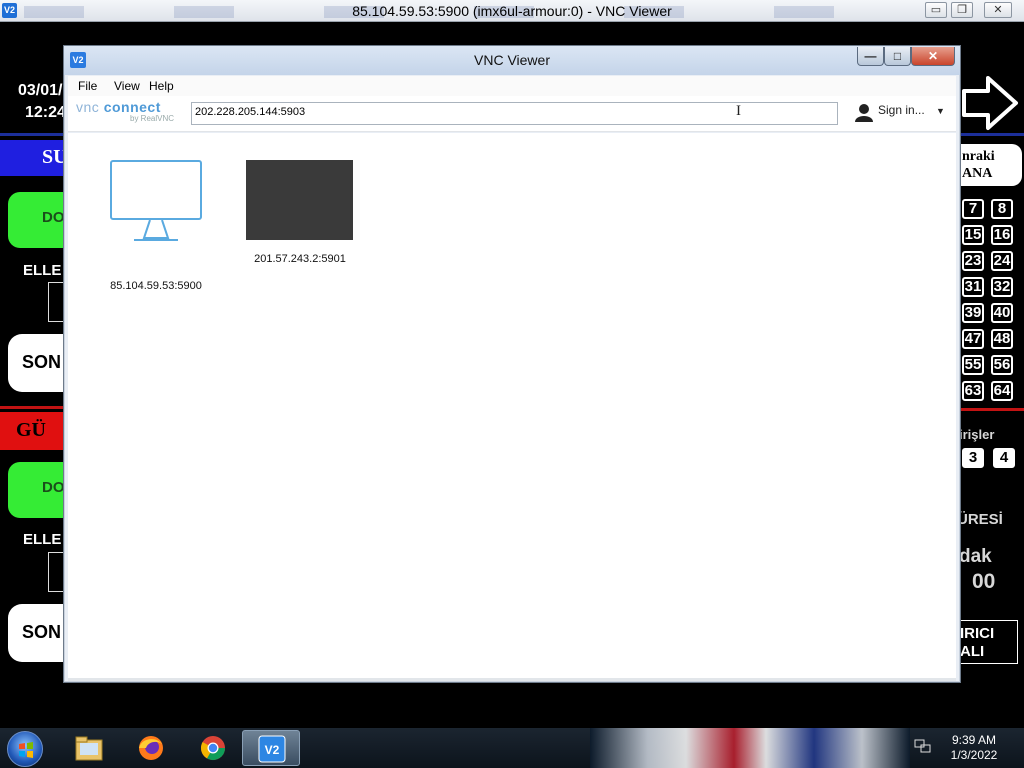  Describe the element at coordinates (973, 365) in the screenshot. I see `number-cell: 55` at that location.